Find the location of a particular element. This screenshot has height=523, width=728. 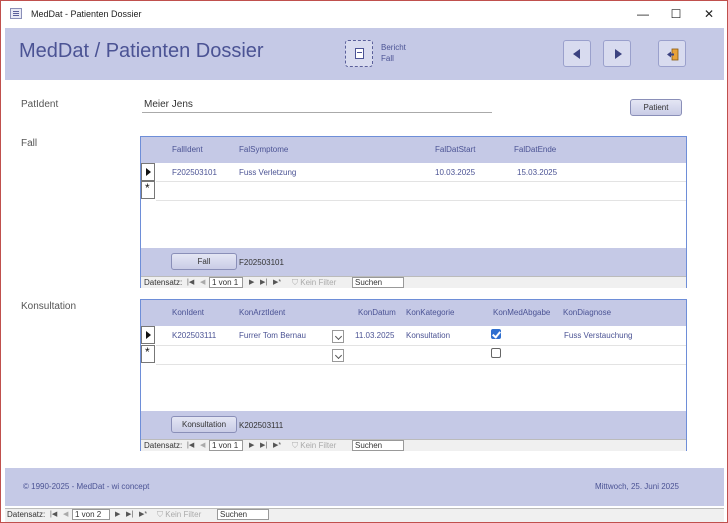

column-header-konkategorie: KonKategorie is located at coordinates (430, 312).